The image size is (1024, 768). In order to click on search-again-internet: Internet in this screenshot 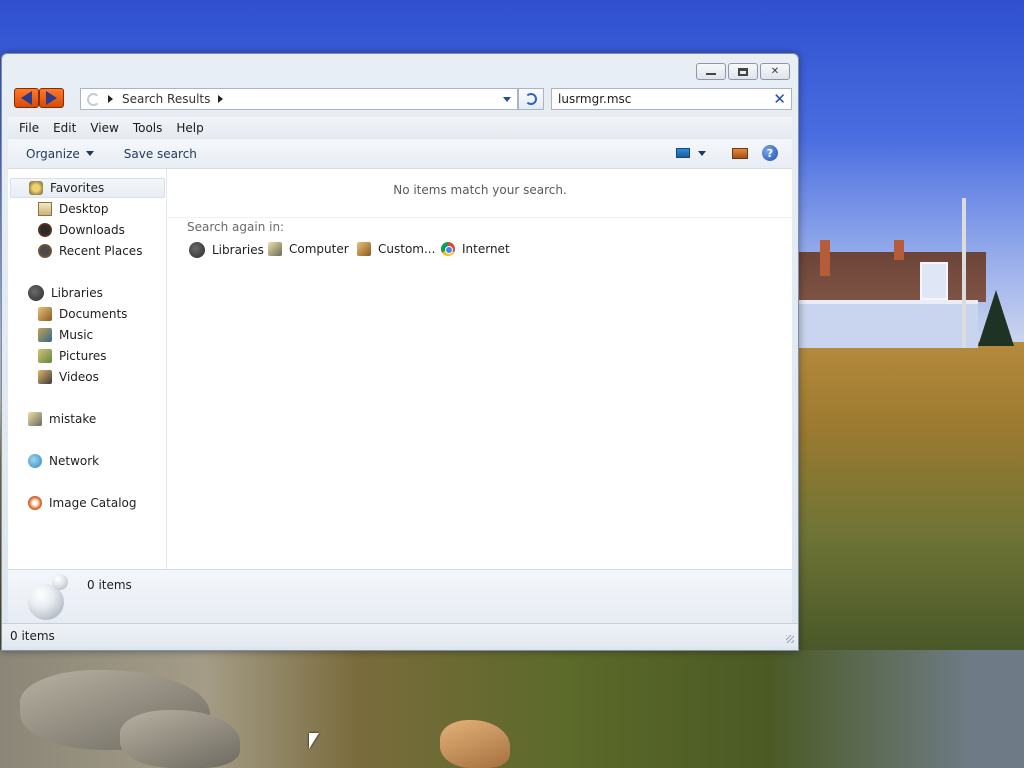, I will do `click(475, 249)`.